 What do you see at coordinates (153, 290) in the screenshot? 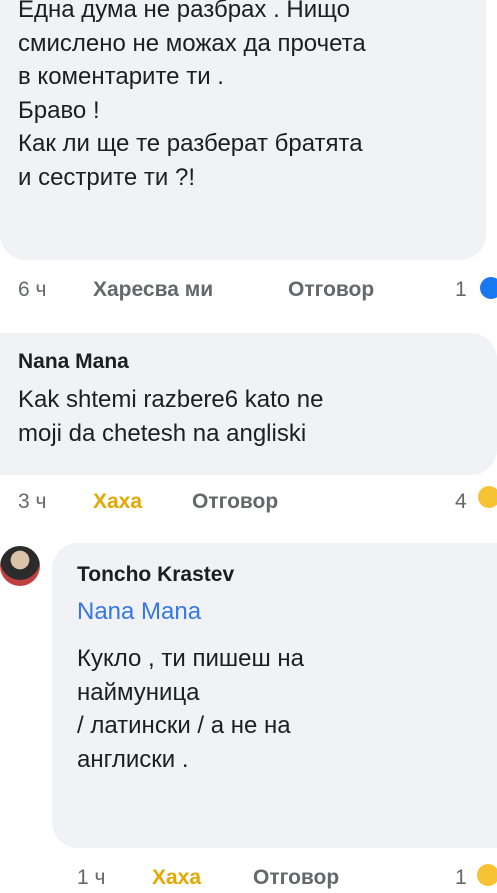
I see `like-button: Харесва ми` at bounding box center [153, 290].